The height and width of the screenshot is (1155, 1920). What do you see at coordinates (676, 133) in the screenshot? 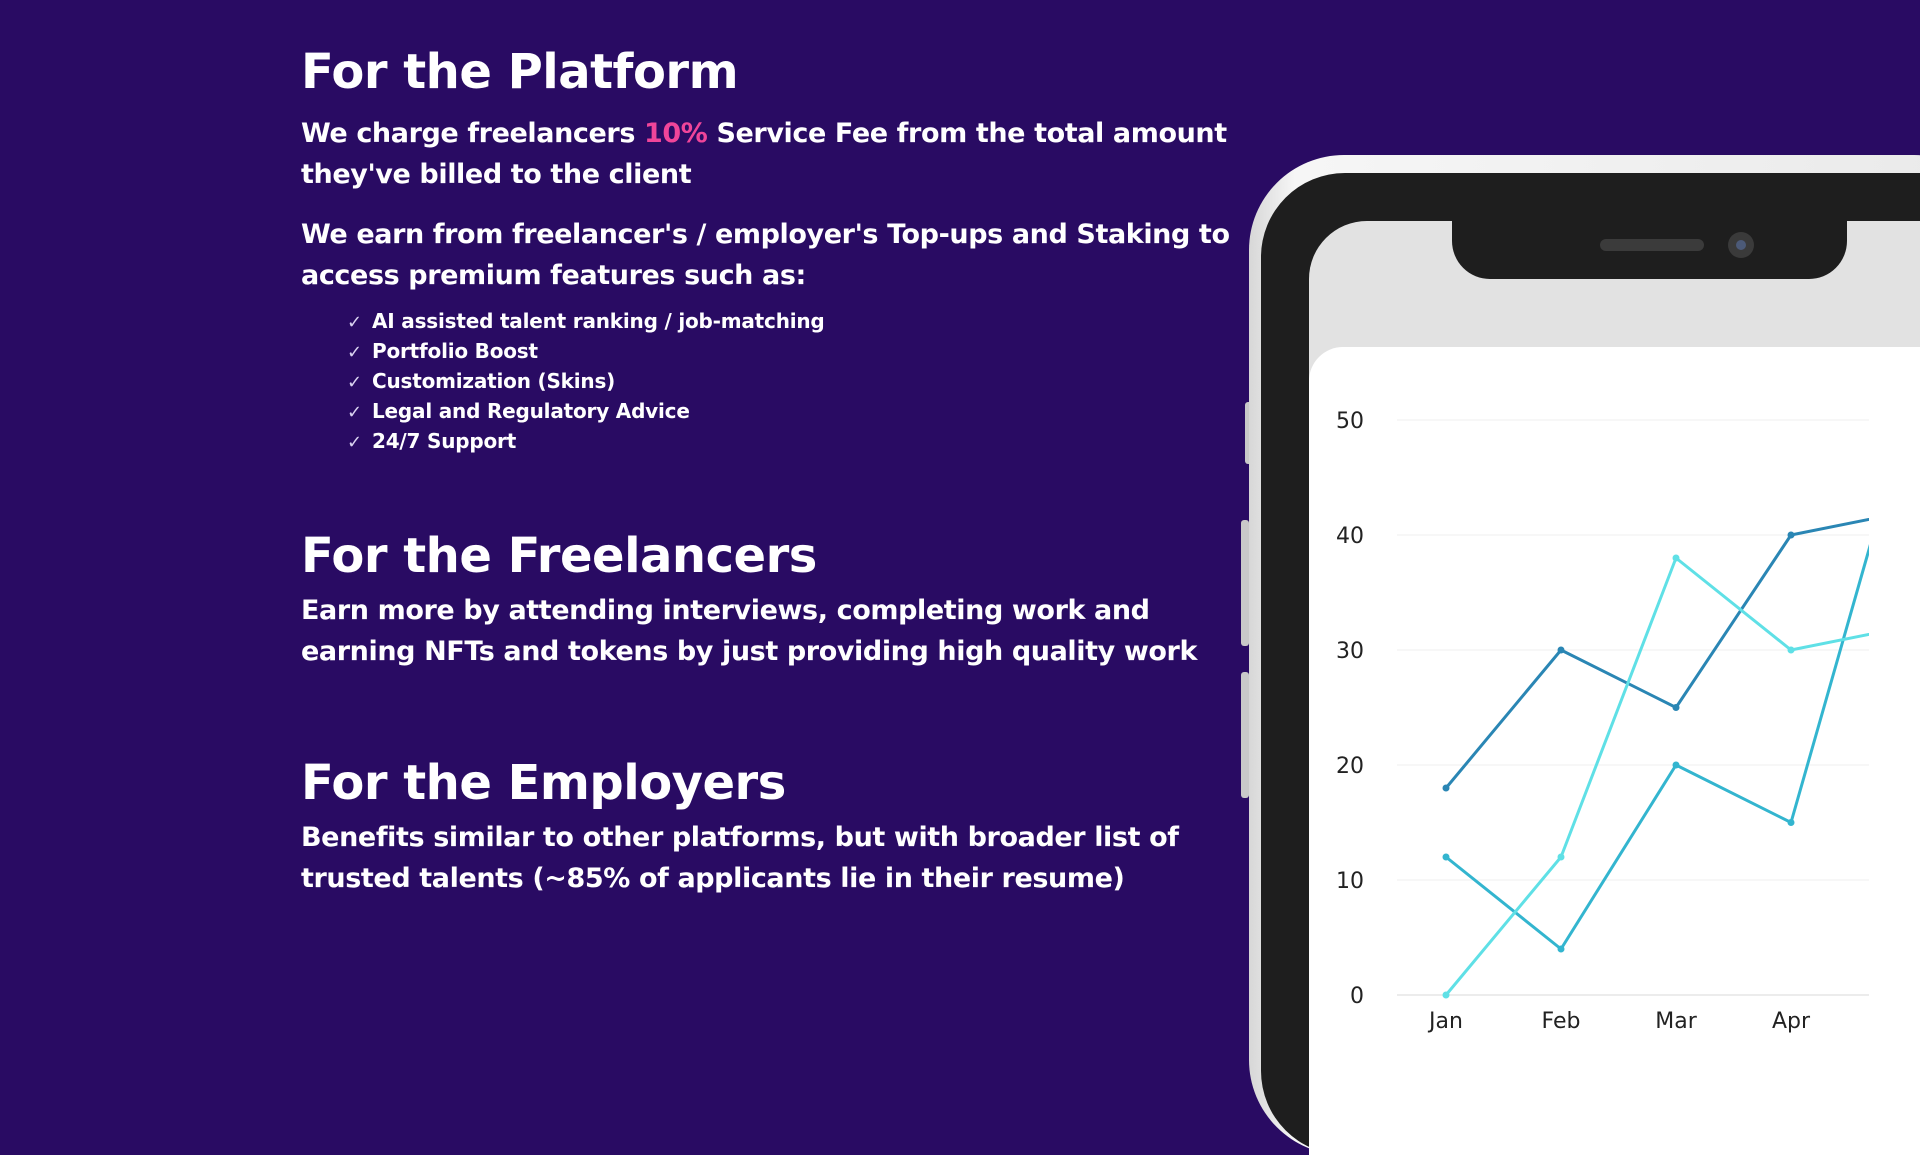
I see `fee-percentage: 10%` at bounding box center [676, 133].